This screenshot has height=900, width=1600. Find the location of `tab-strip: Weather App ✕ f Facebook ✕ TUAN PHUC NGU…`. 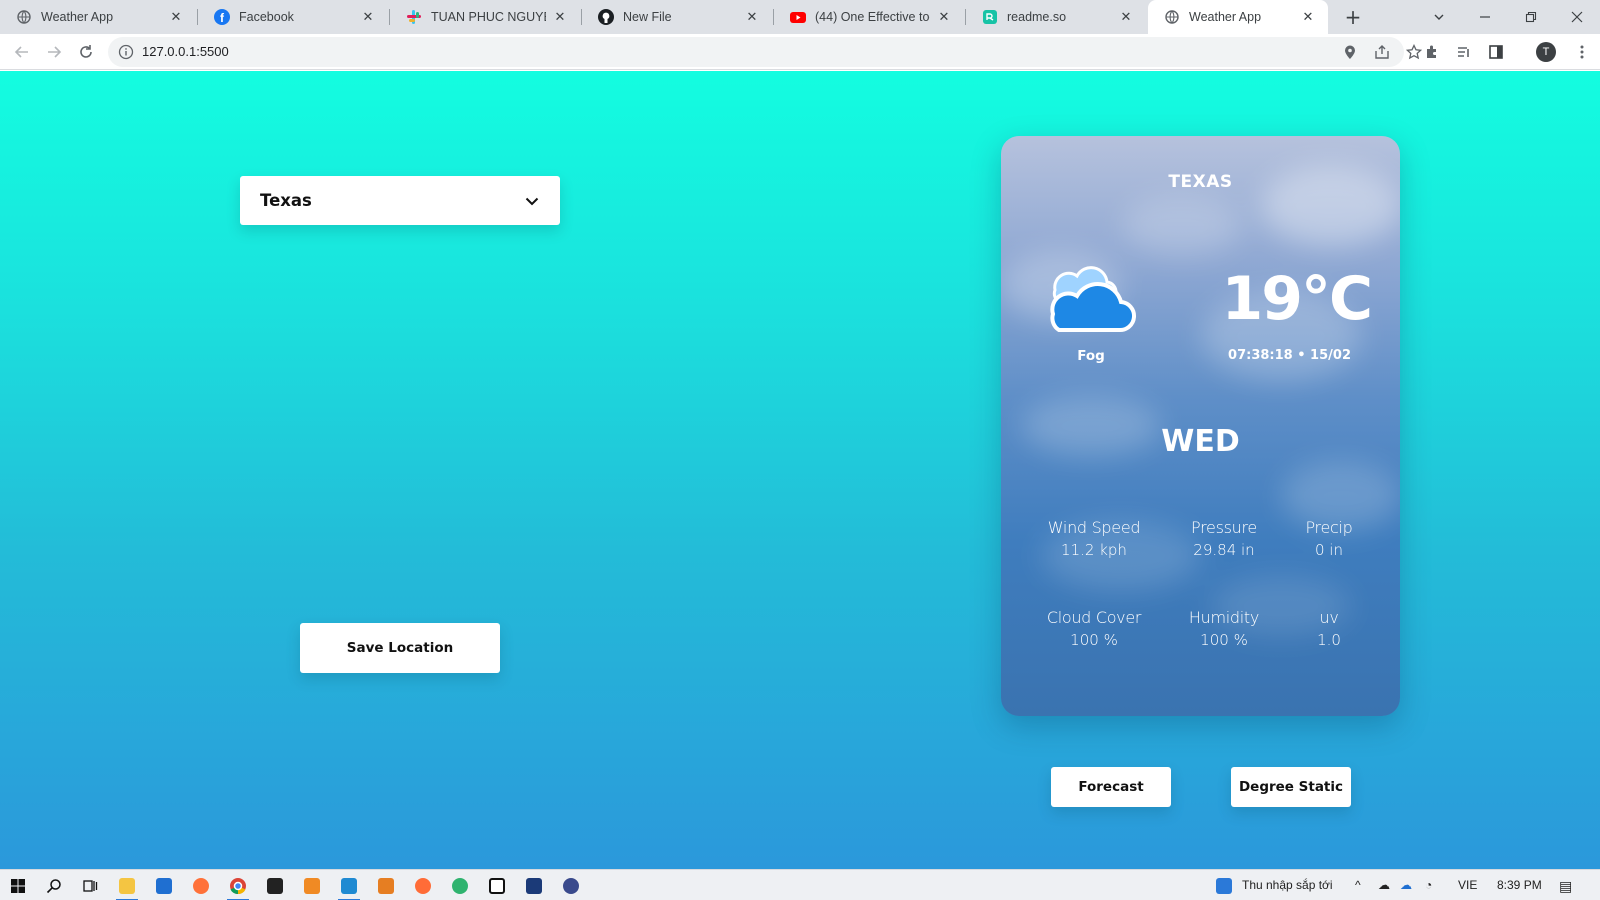

tab-strip: Weather App ✕ f Facebook ✕ TUAN PHUC NGU… is located at coordinates (800, 17).